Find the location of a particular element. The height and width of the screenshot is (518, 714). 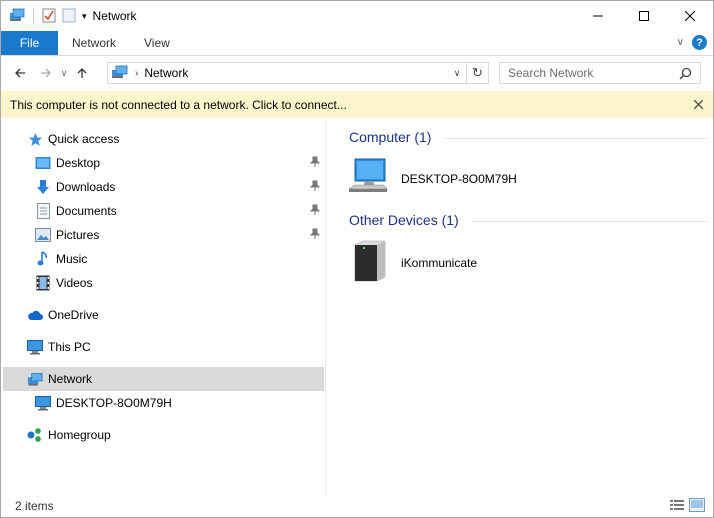

window-controls is located at coordinates (644, 16).